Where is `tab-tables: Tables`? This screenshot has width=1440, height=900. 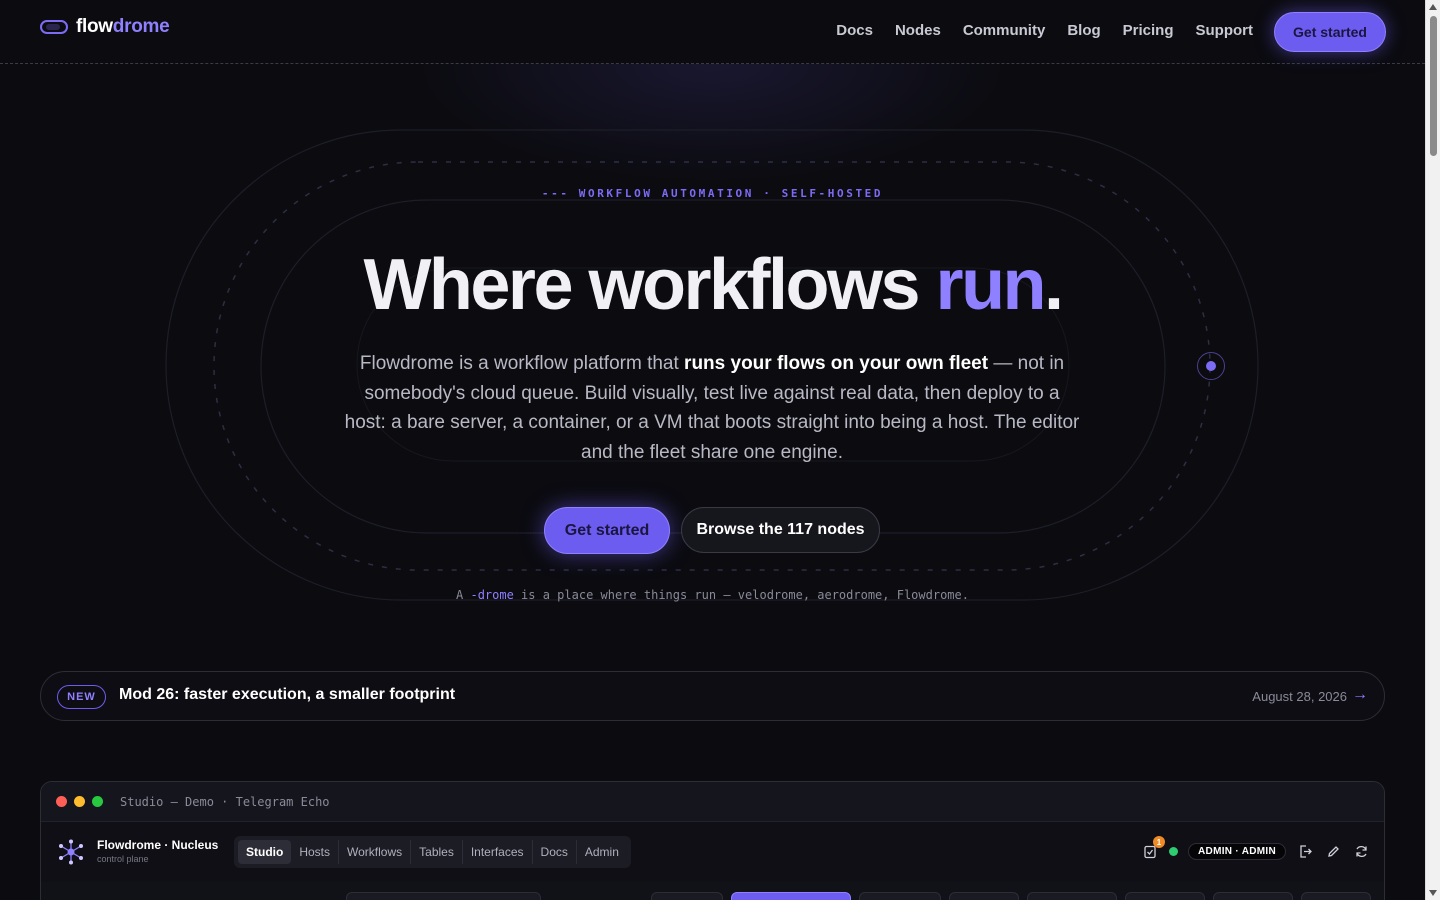 tab-tables: Tables is located at coordinates (437, 852).